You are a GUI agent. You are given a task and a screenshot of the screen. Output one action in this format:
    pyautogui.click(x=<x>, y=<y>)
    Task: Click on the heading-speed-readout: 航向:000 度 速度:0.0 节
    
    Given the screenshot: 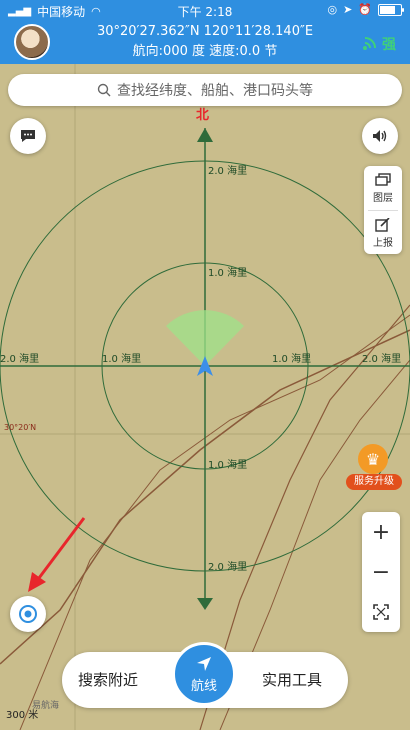 What is the action you would take?
    pyautogui.click(x=205, y=51)
    